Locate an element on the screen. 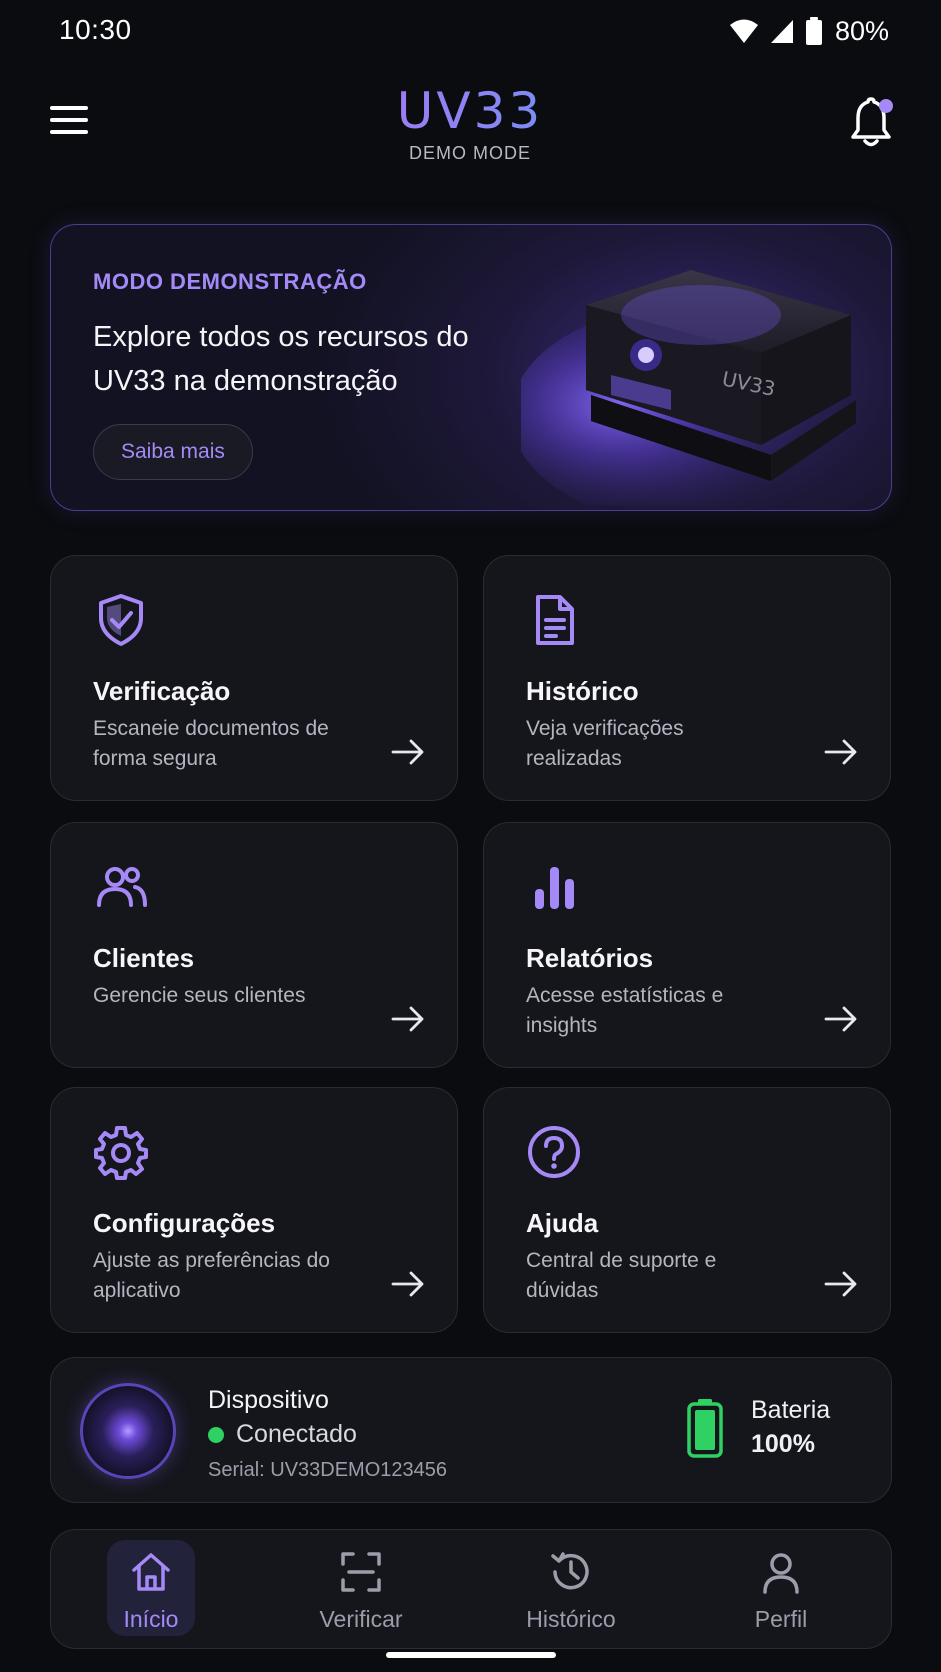 The width and height of the screenshot is (941, 1672). uv33-device-image: UV33 is located at coordinates (696, 387).